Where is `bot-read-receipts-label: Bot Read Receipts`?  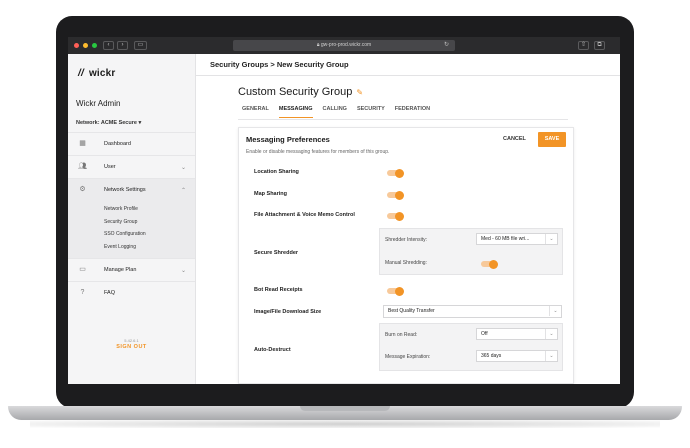 bot-read-receipts-label: Bot Read Receipts is located at coordinates (278, 290).